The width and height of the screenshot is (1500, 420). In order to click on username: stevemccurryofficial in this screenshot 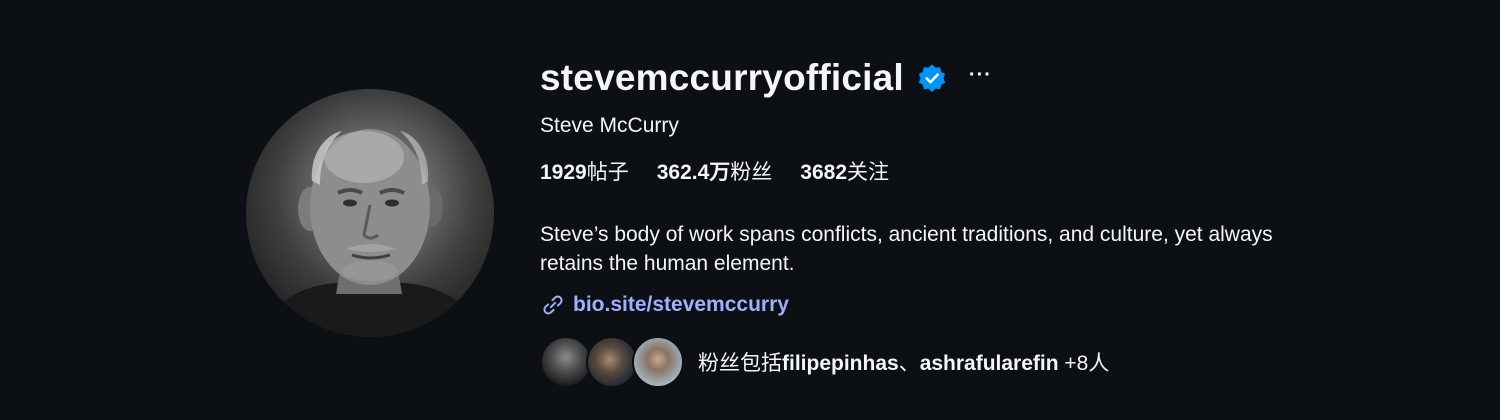, I will do `click(722, 78)`.